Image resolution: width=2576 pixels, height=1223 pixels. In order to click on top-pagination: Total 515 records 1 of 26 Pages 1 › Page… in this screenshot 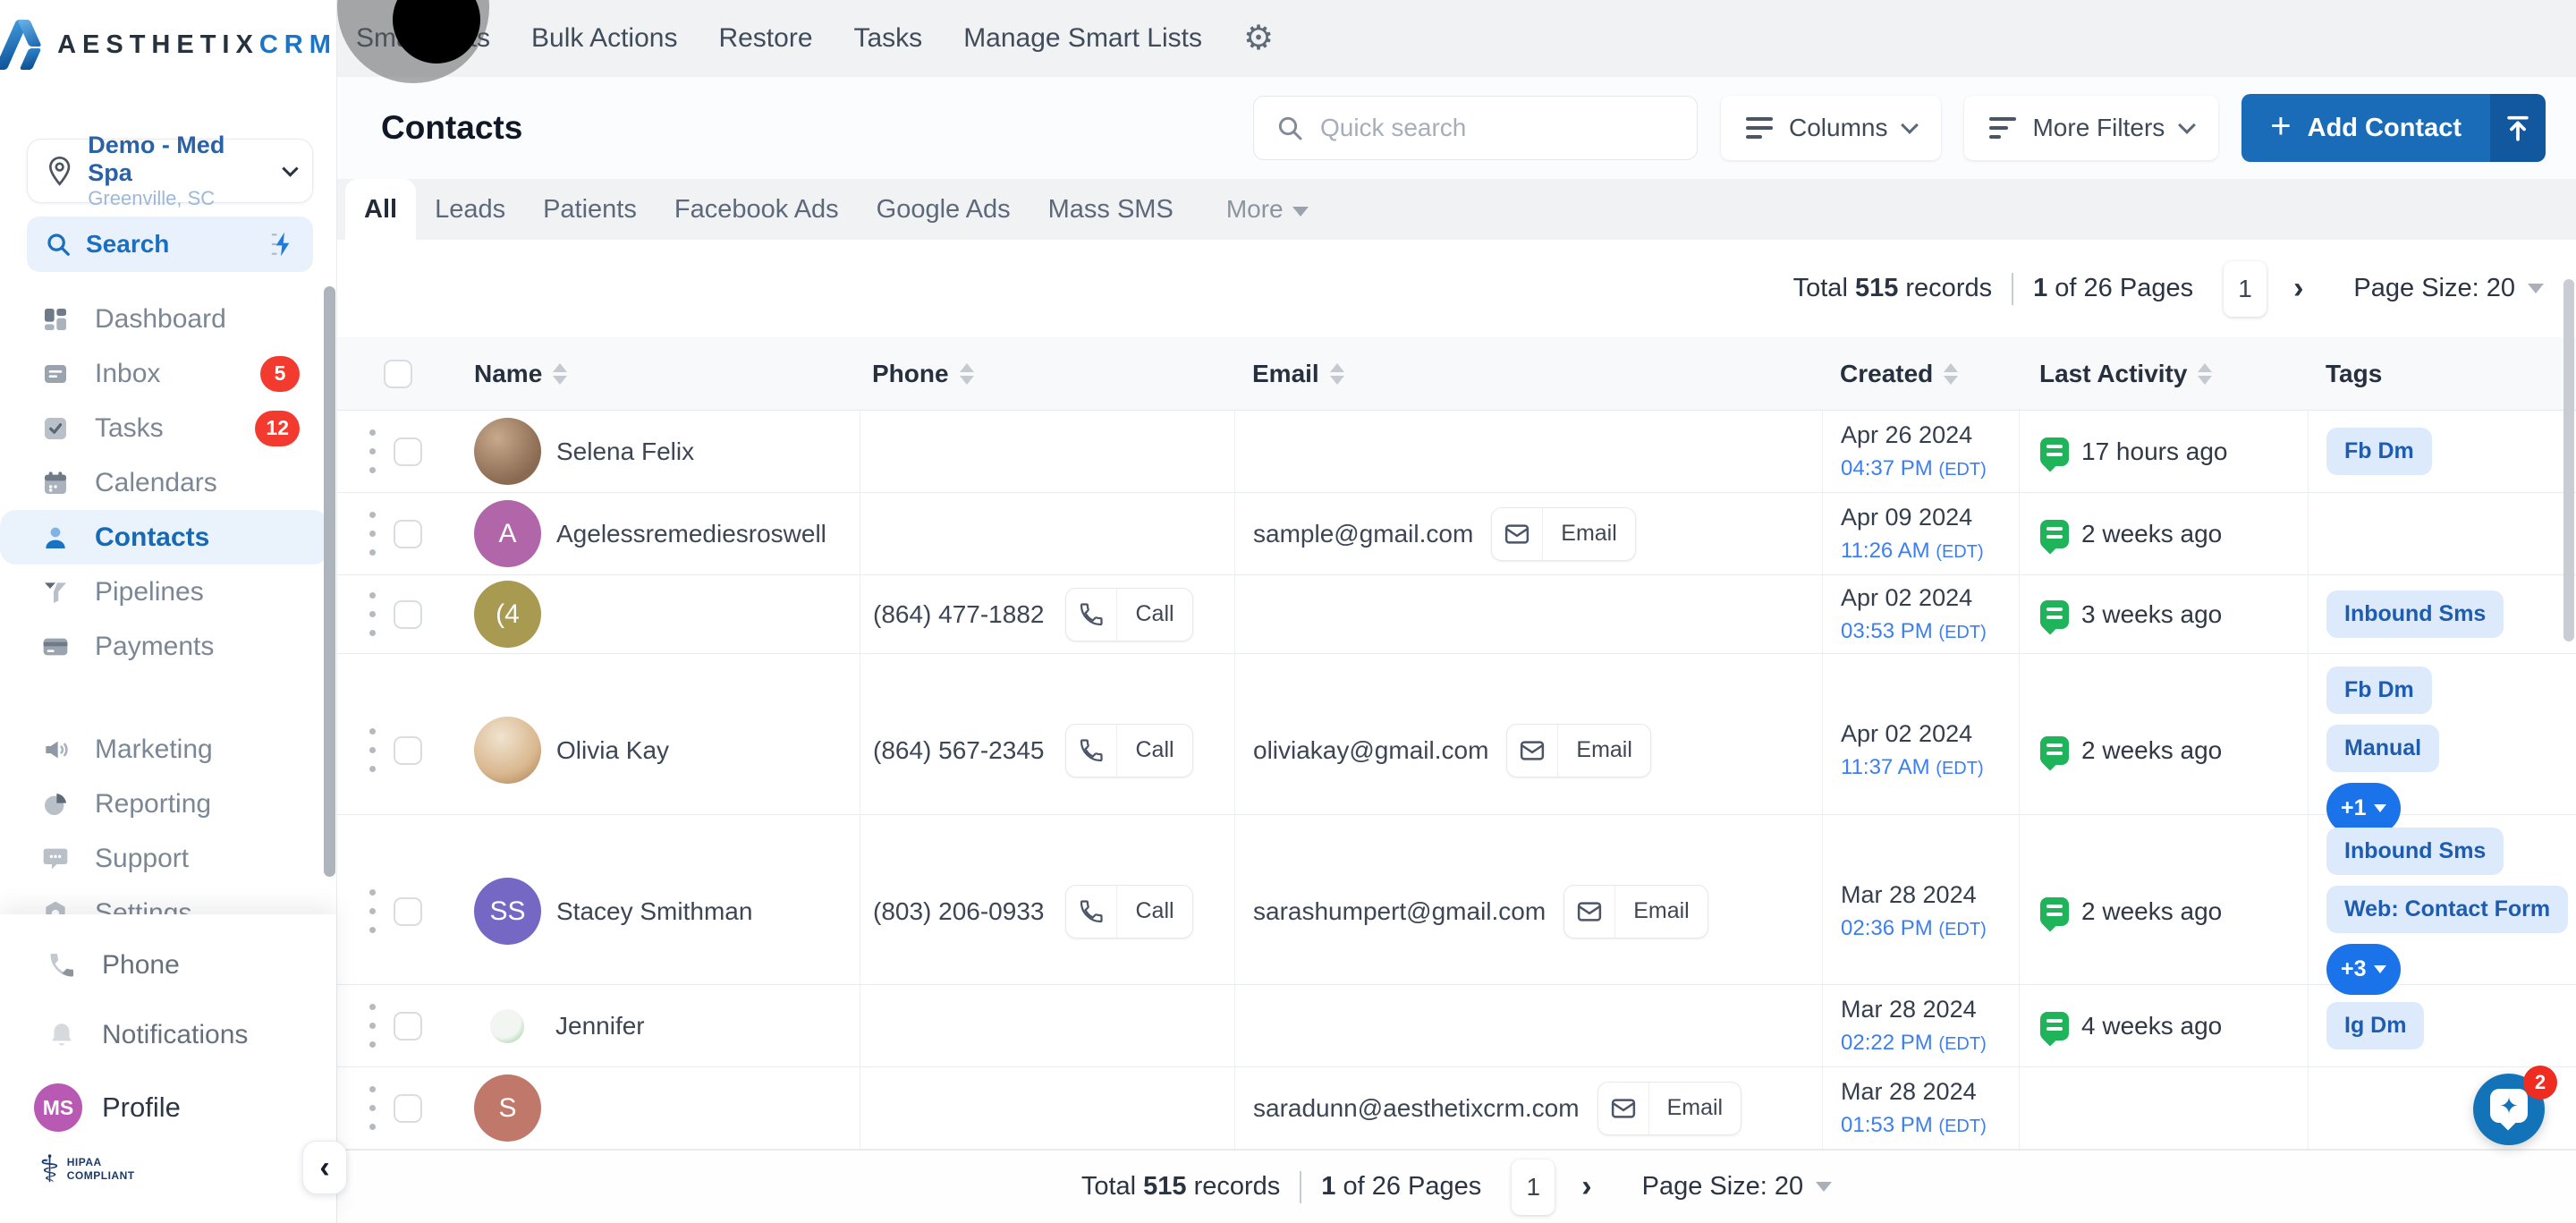, I will do `click(1456, 288)`.